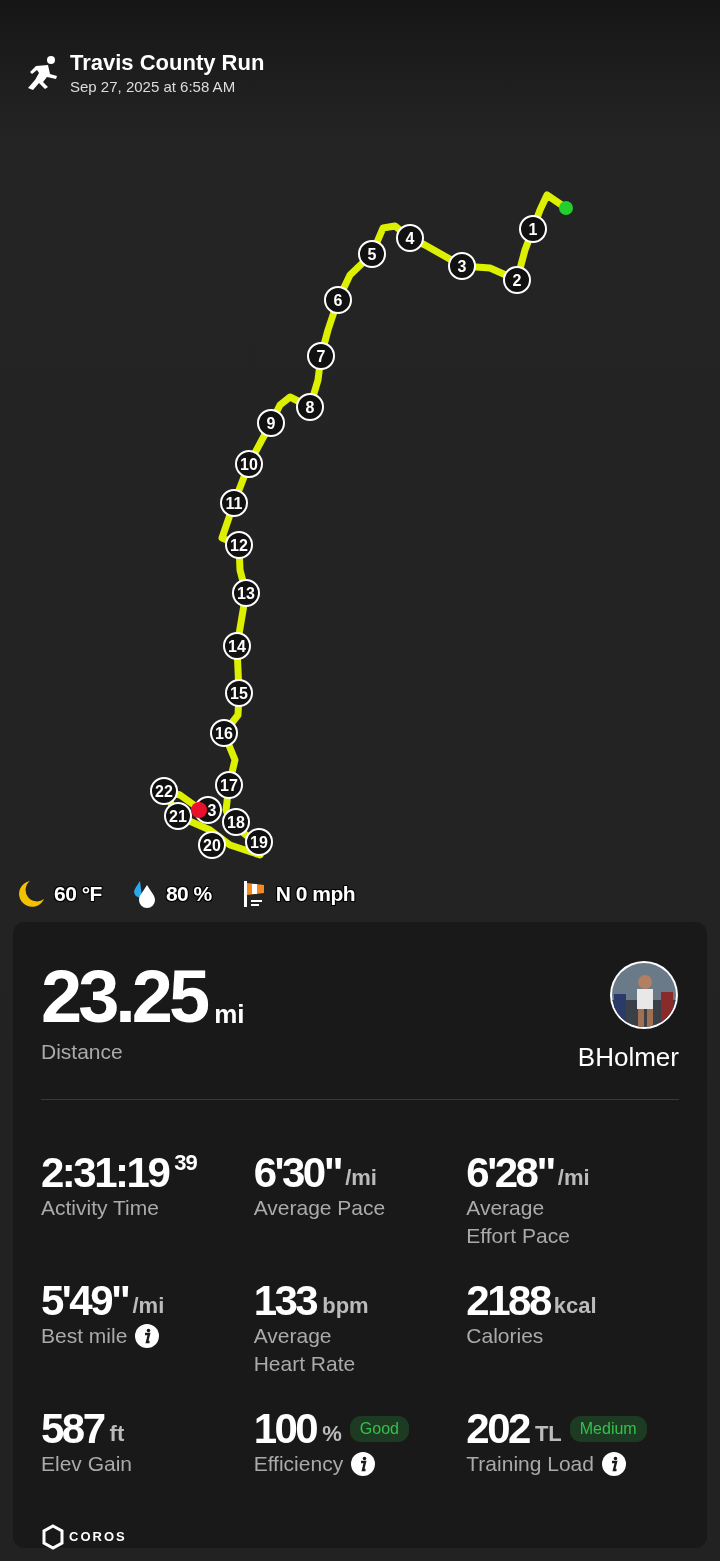 Image resolution: width=720 pixels, height=1561 pixels. I want to click on stat-value: 6'30", so click(297, 1173).